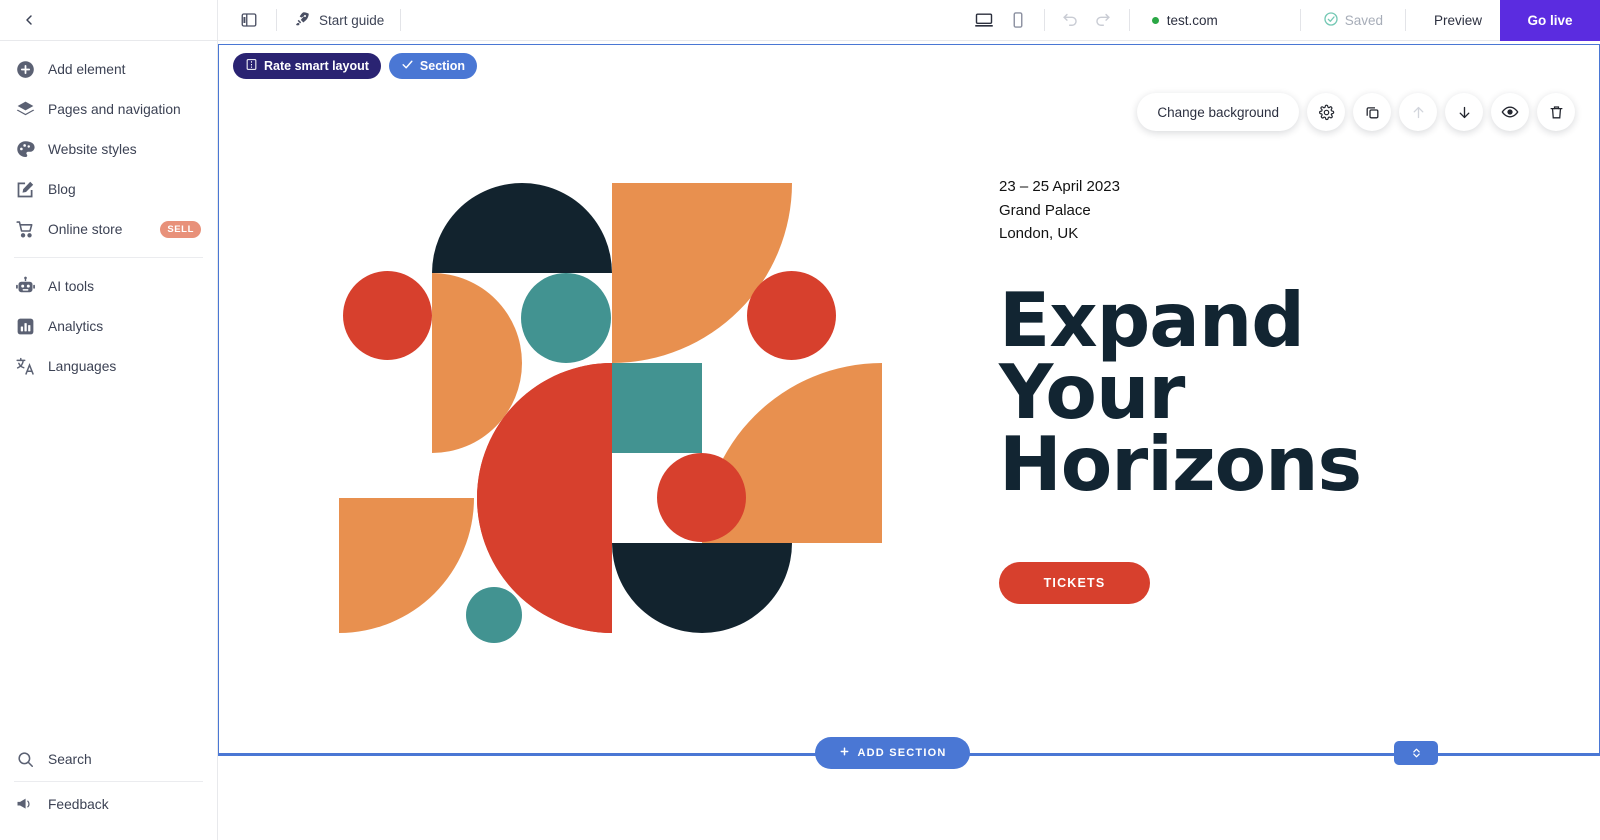 This screenshot has height=840, width=1600. What do you see at coordinates (1458, 20) in the screenshot?
I see `preview-button: Preview` at bounding box center [1458, 20].